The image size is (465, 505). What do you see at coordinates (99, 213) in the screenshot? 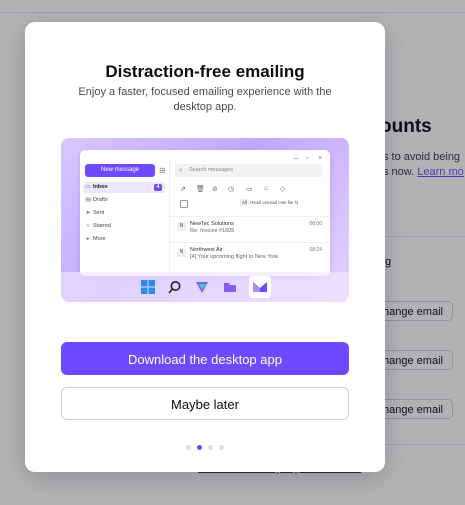
I see `sidebar-item-label: Sent` at bounding box center [99, 213].